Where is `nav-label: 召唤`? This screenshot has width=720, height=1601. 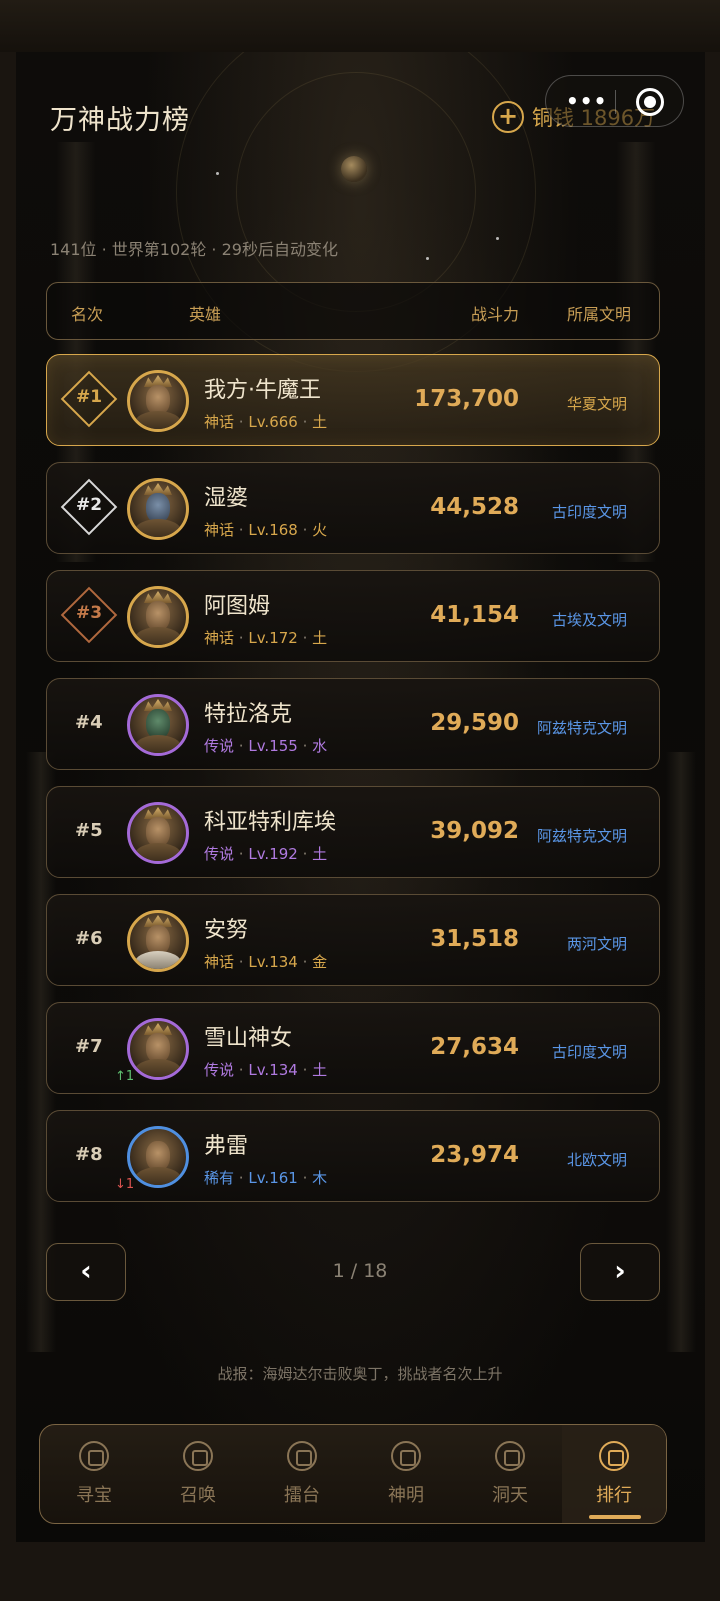
nav-label: 召唤 is located at coordinates (198, 1495).